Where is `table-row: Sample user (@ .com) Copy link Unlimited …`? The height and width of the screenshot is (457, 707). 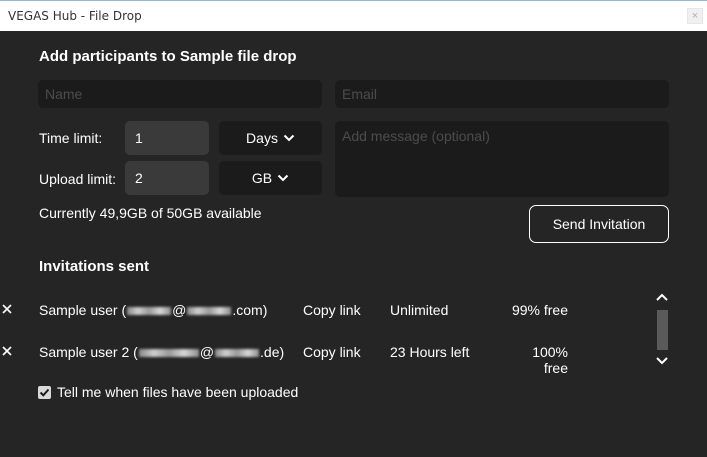
table-row: Sample user (@ .com) Copy link Unlimited … is located at coordinates (325, 312).